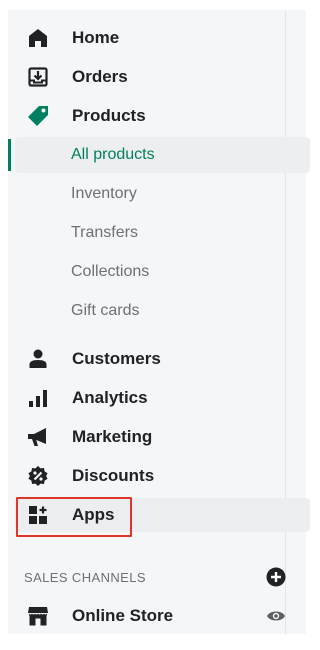 The image size is (320, 650). What do you see at coordinates (104, 193) in the screenshot?
I see `sidebar-subitem-label: Inventory` at bounding box center [104, 193].